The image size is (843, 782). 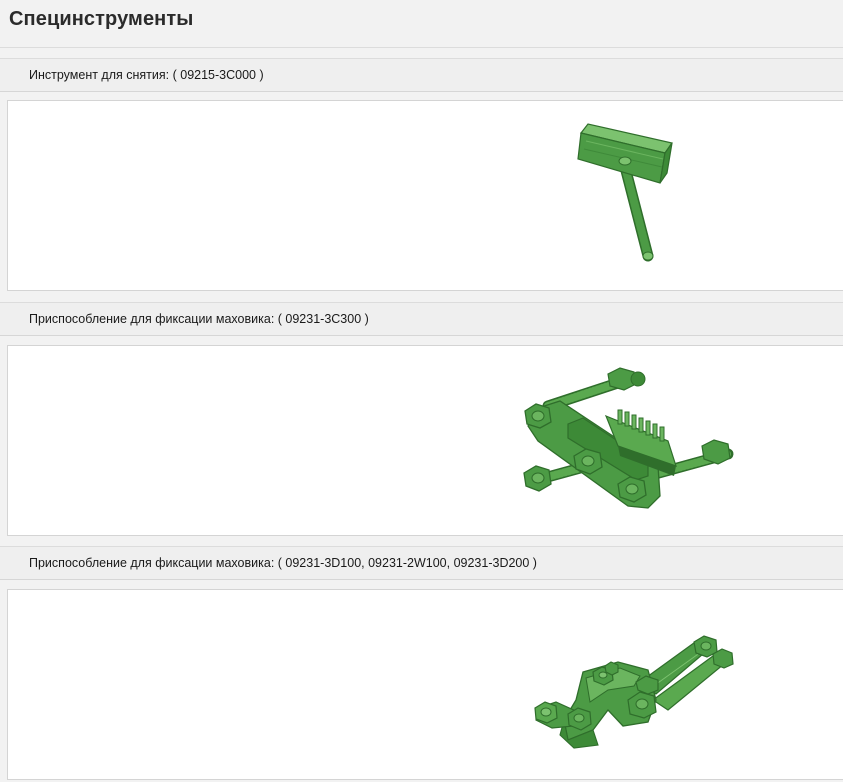 What do you see at coordinates (146, 75) in the screenshot?
I see `tool-label-1: Инструмент для снятия: ( 09215-3C000 )` at bounding box center [146, 75].